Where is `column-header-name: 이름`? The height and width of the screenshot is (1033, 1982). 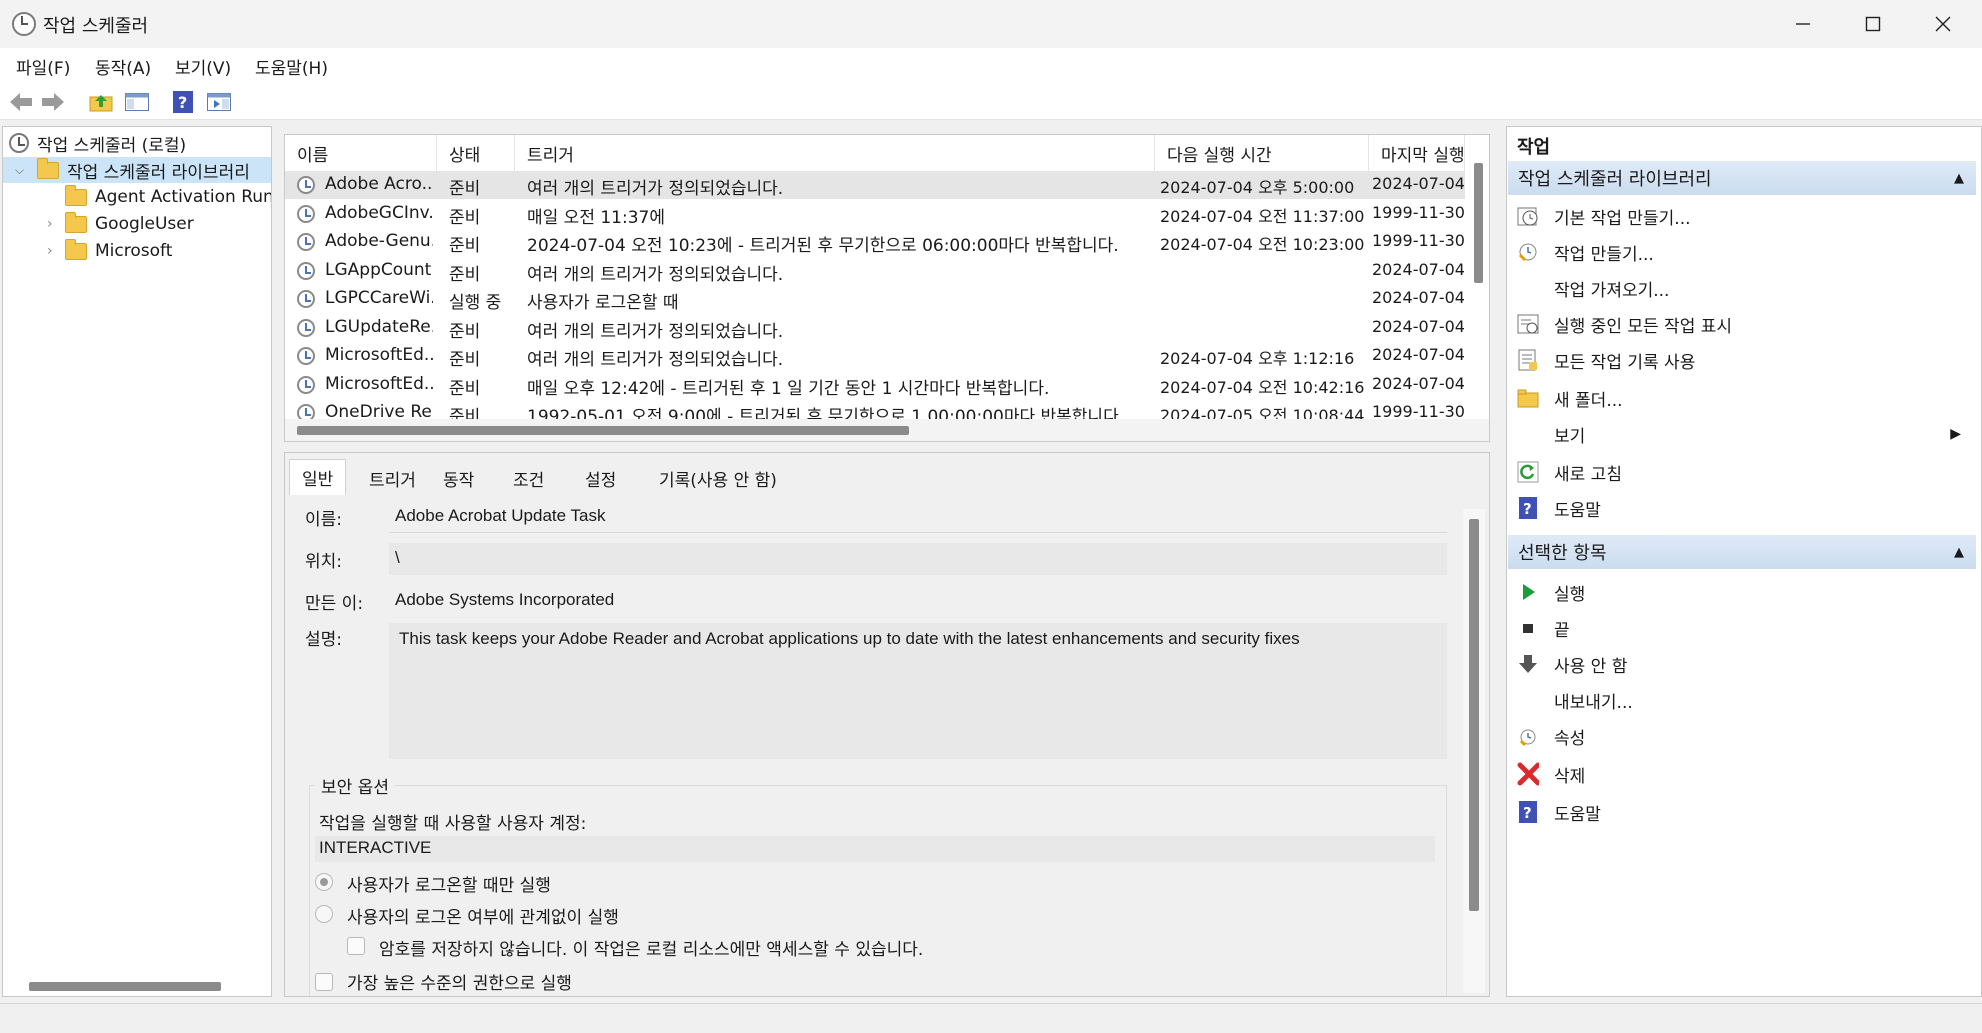 column-header-name: 이름 is located at coordinates (361, 153).